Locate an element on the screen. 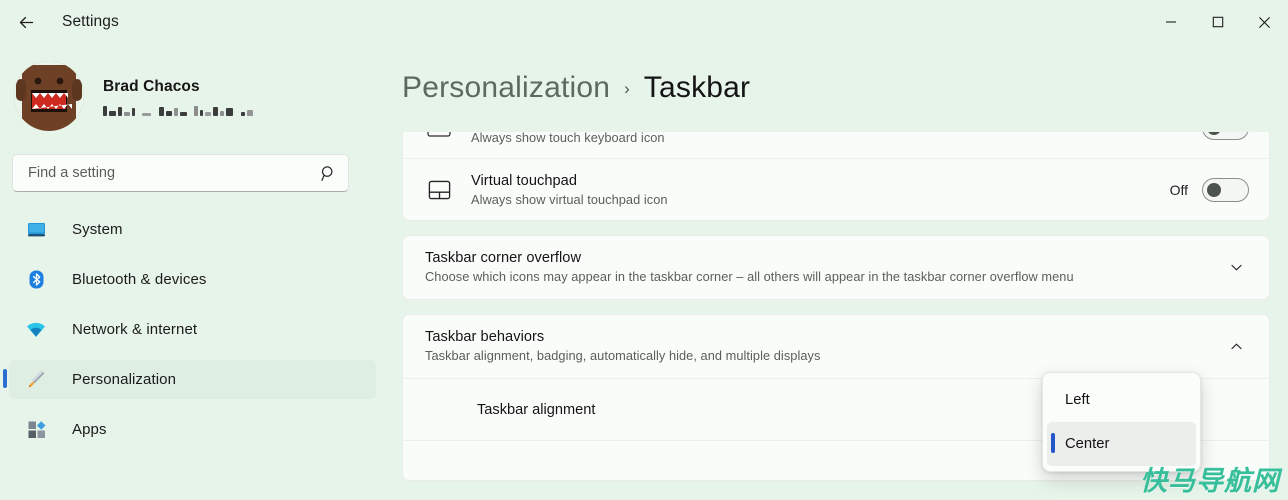 This screenshot has height=500, width=1288. taskbar-alignment-dropdown: Left Center is located at coordinates (1121, 422).